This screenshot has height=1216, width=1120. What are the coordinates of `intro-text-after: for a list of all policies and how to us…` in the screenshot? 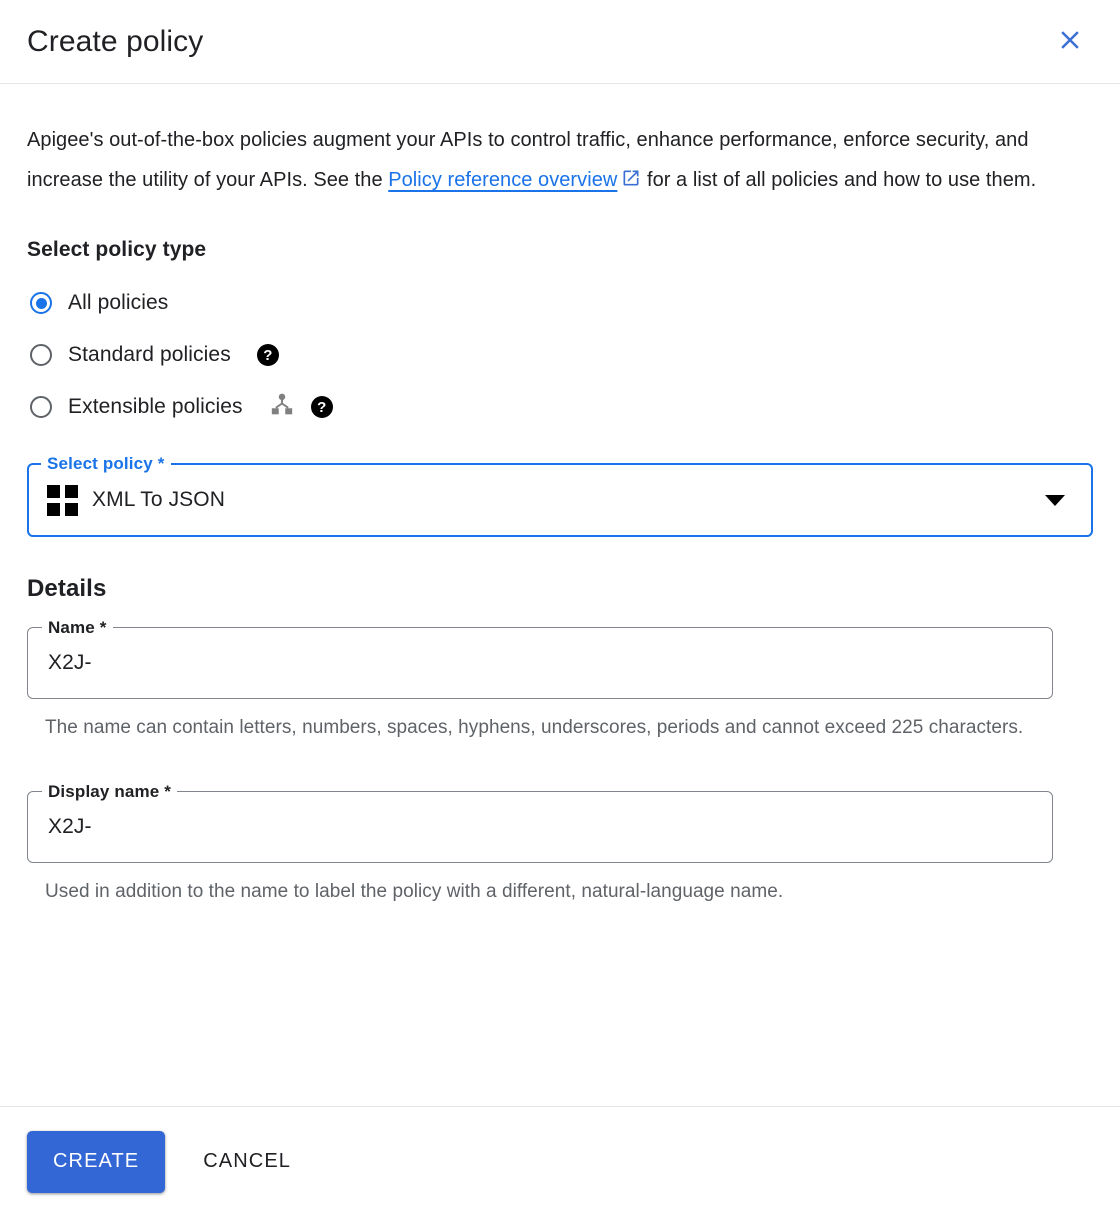 It's located at (839, 180).